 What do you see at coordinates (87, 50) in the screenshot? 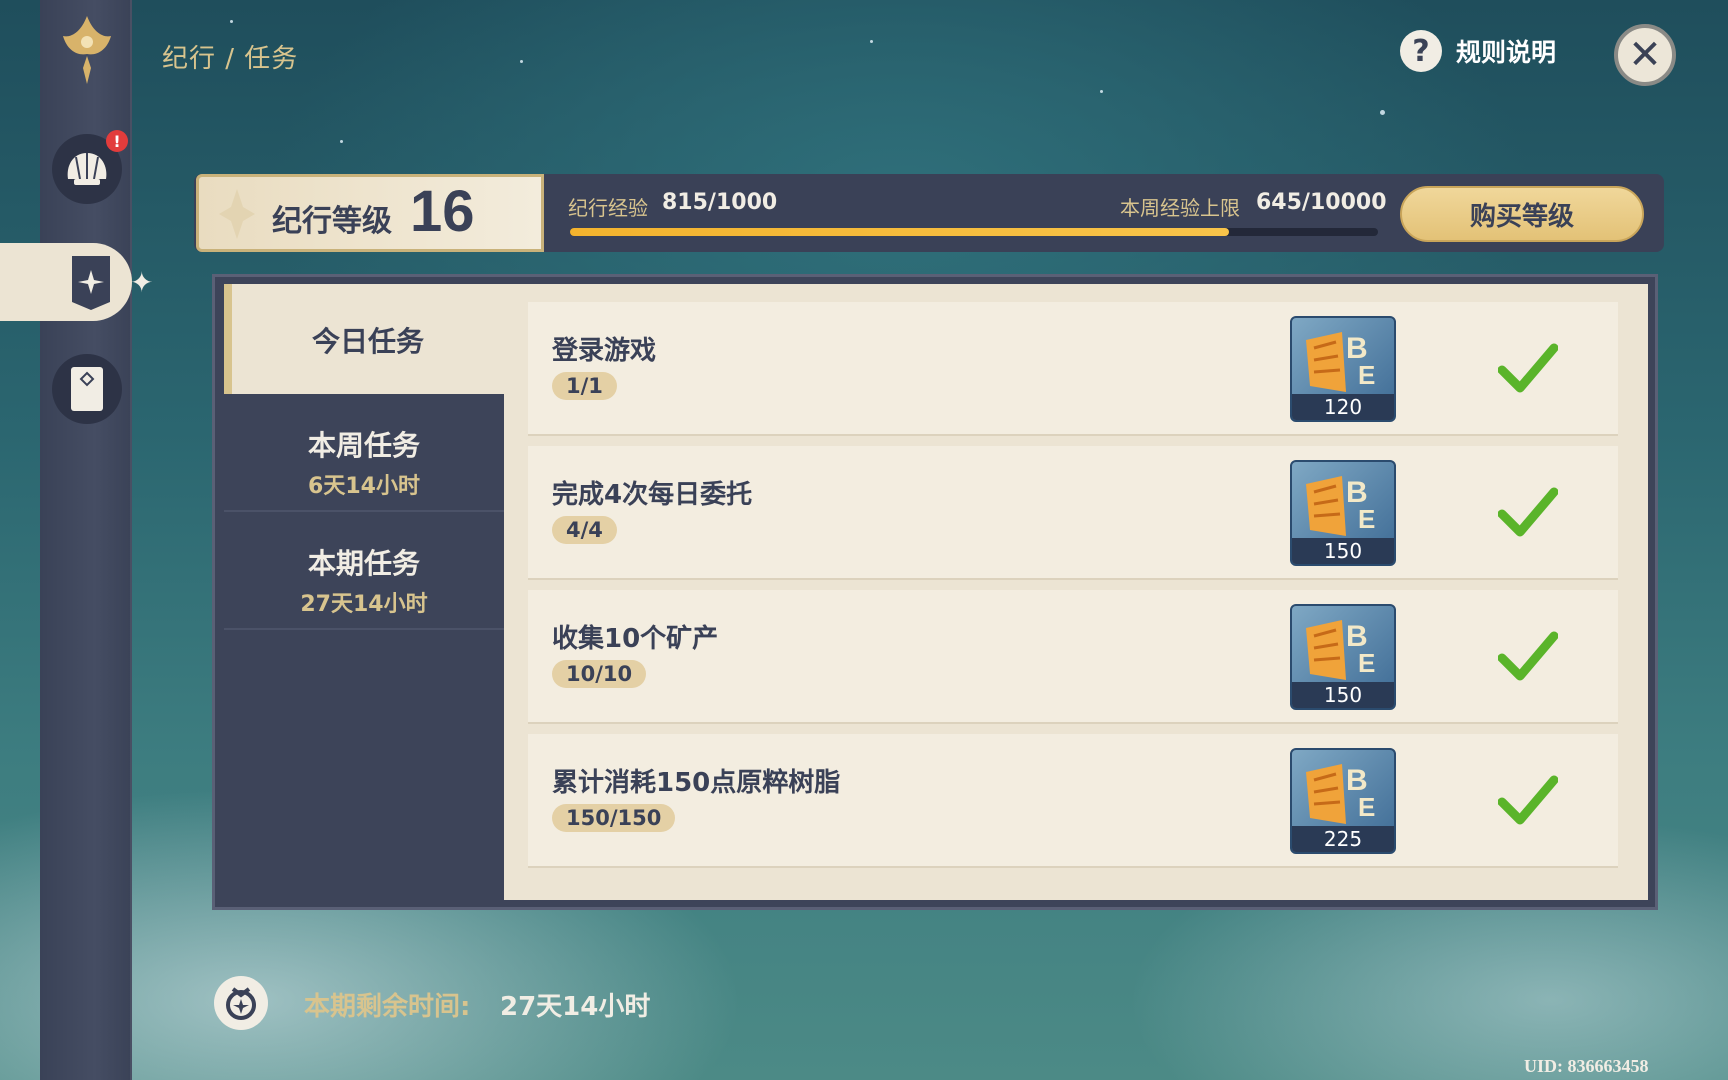
I see `emblem-icon` at bounding box center [87, 50].